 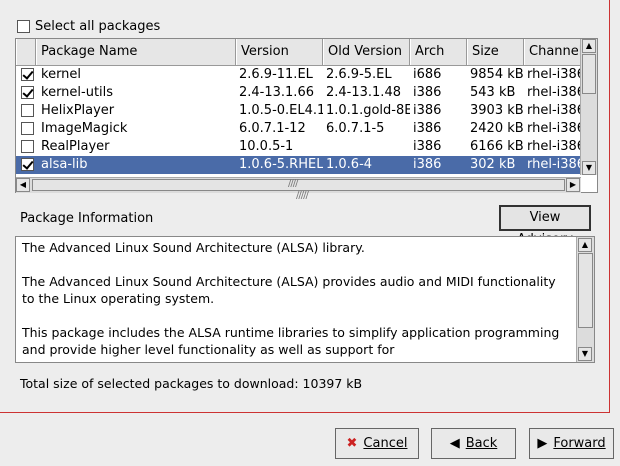 What do you see at coordinates (23, 26) in the screenshot?
I see `select-all-checkbox` at bounding box center [23, 26].